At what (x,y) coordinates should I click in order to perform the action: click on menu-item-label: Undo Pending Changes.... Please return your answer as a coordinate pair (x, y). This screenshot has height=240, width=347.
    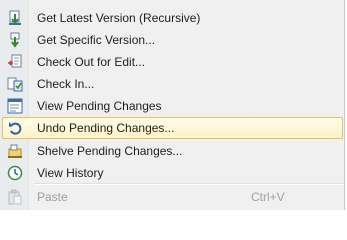
    Looking at the image, I should click on (106, 128).